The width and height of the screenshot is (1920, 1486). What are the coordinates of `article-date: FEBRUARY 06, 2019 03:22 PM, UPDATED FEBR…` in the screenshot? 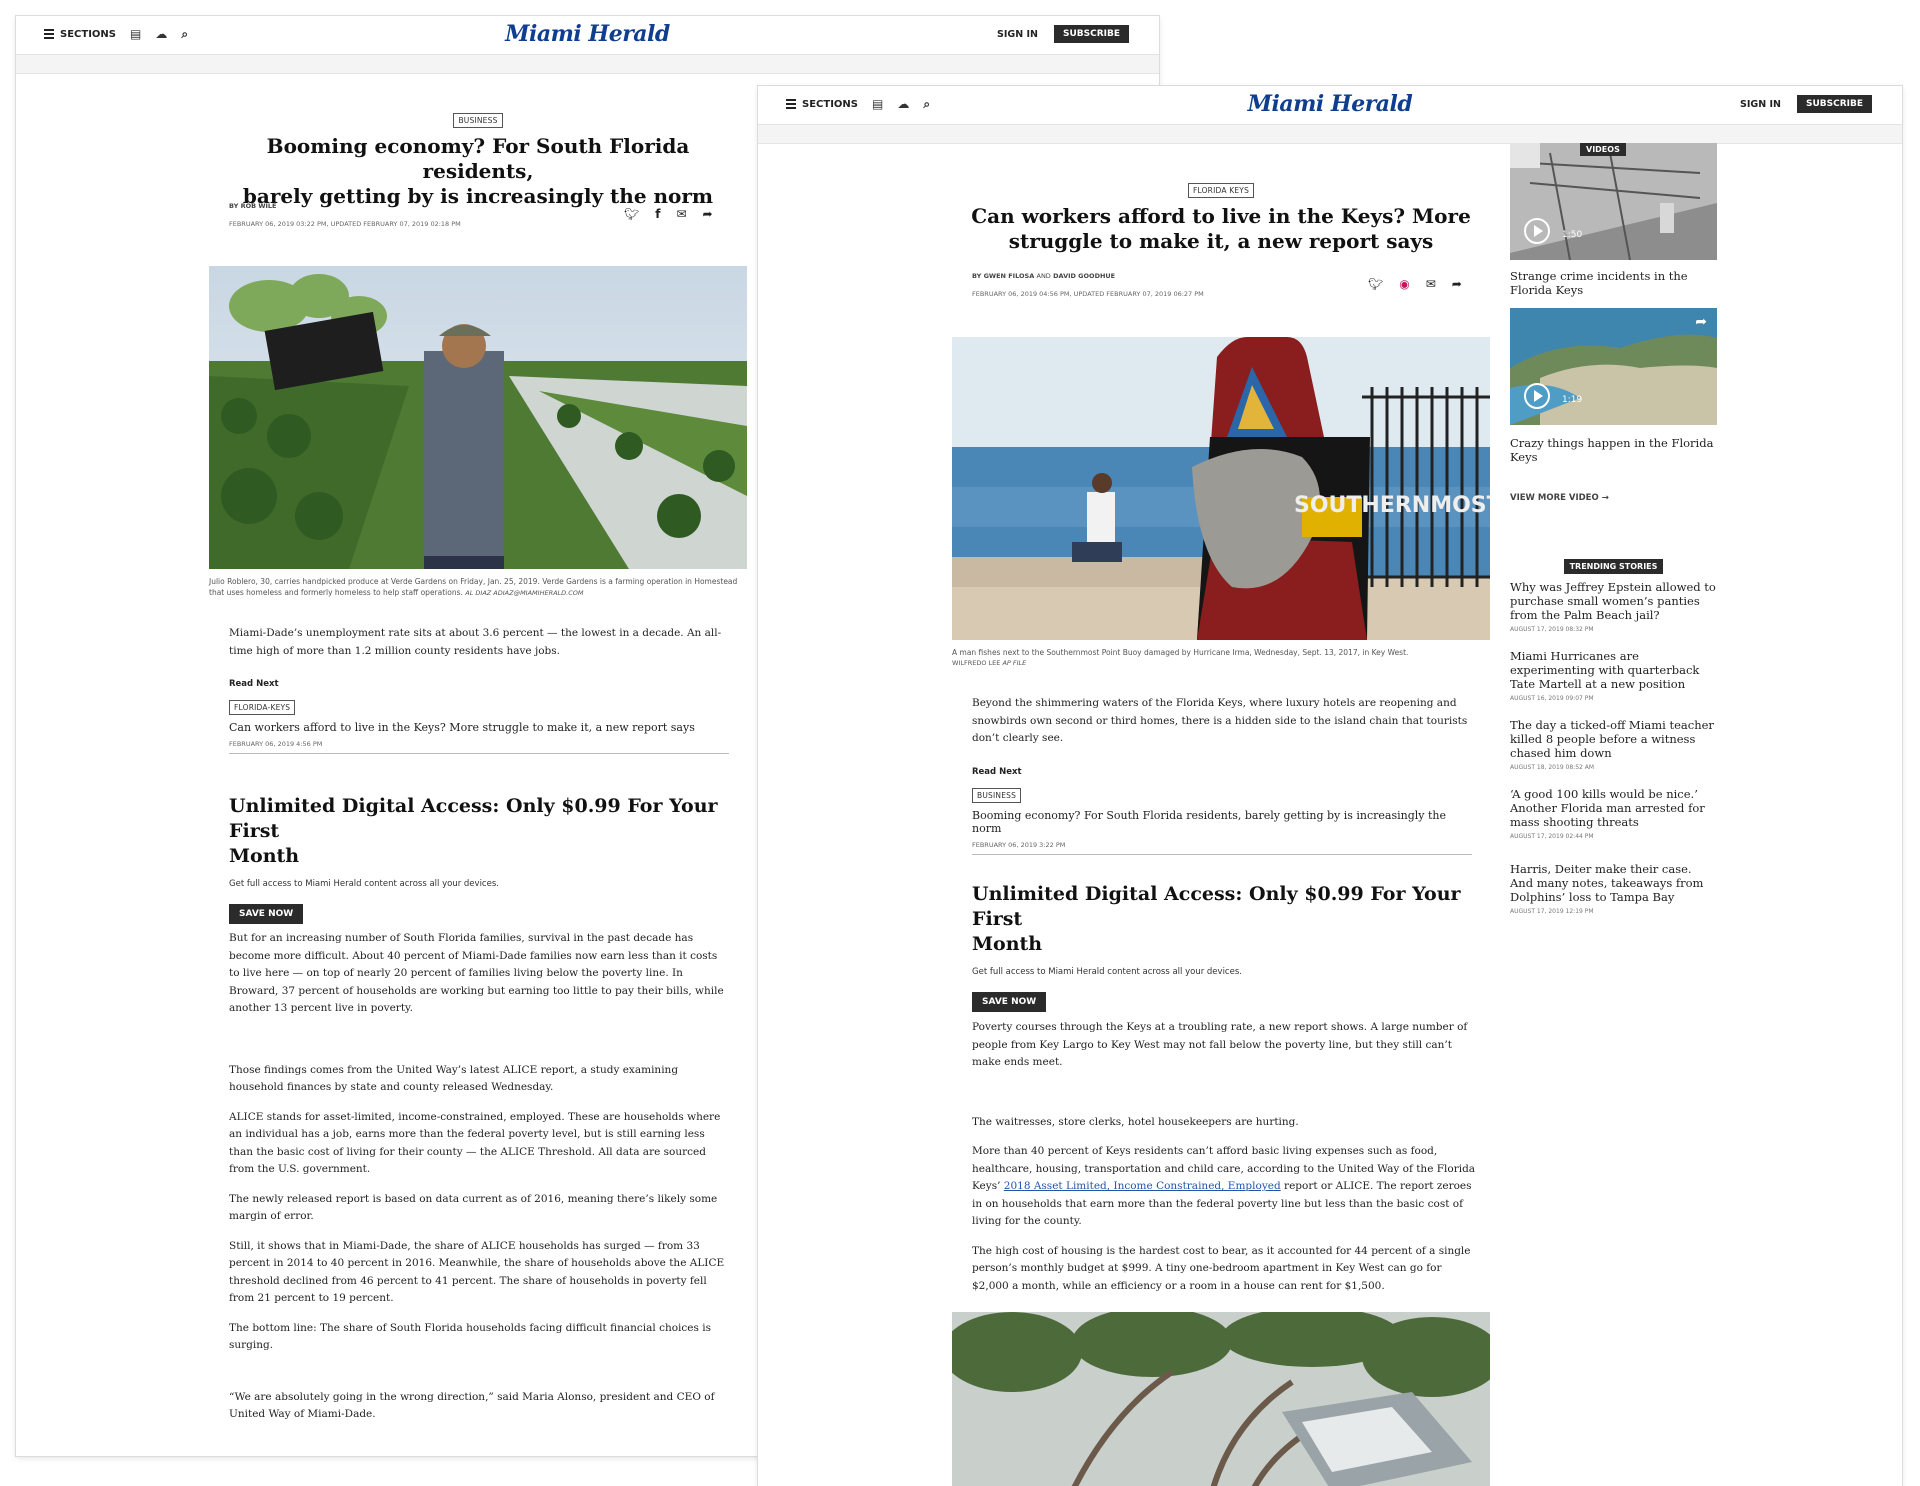 It's located at (345, 224).